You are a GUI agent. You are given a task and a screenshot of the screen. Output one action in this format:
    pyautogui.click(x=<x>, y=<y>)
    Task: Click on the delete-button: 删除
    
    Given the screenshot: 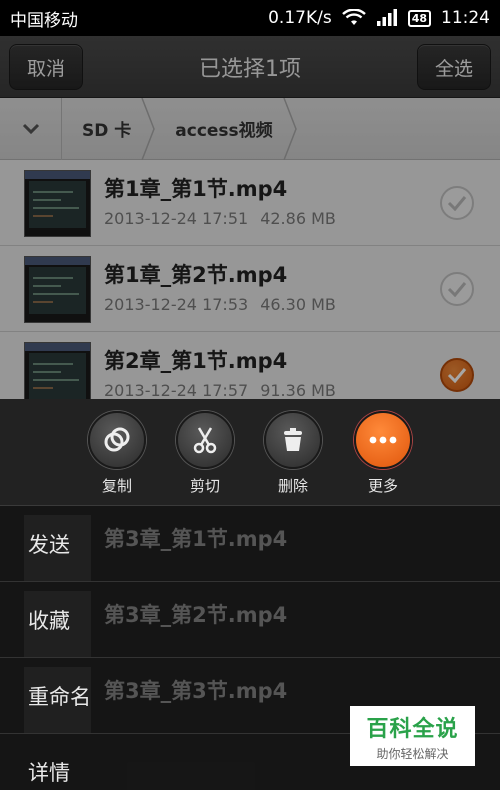 What is the action you would take?
    pyautogui.click(x=293, y=453)
    